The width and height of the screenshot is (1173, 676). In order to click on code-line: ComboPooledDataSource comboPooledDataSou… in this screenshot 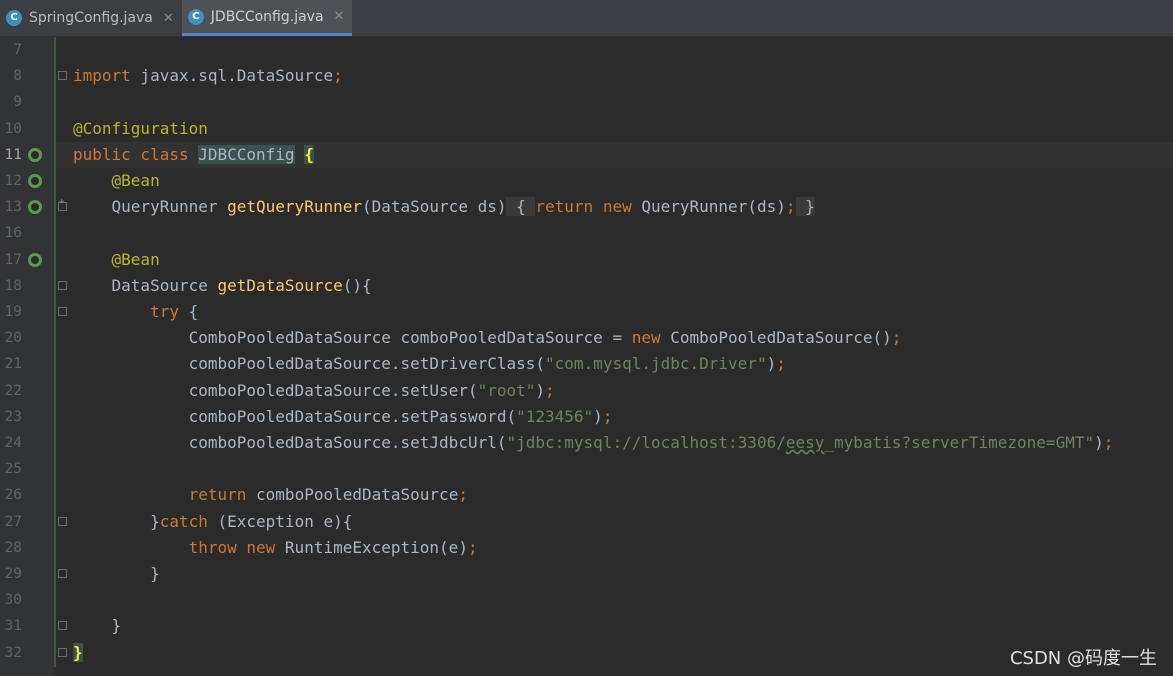, I will do `click(614, 338)`.